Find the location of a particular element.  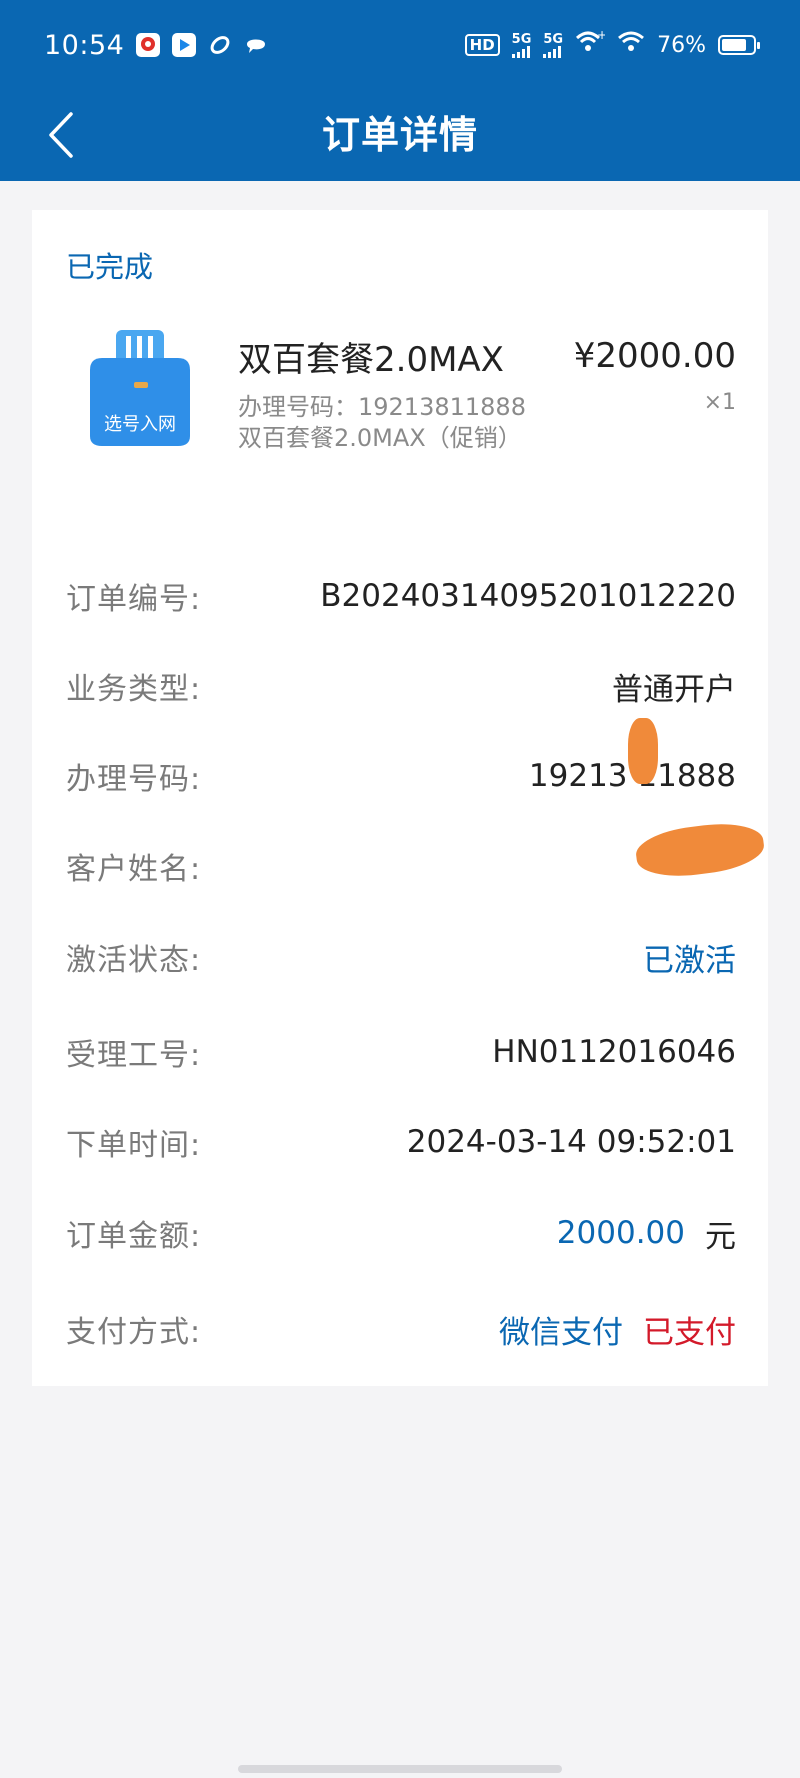

payment-method-value: 微信支付 is located at coordinates (561, 1332).